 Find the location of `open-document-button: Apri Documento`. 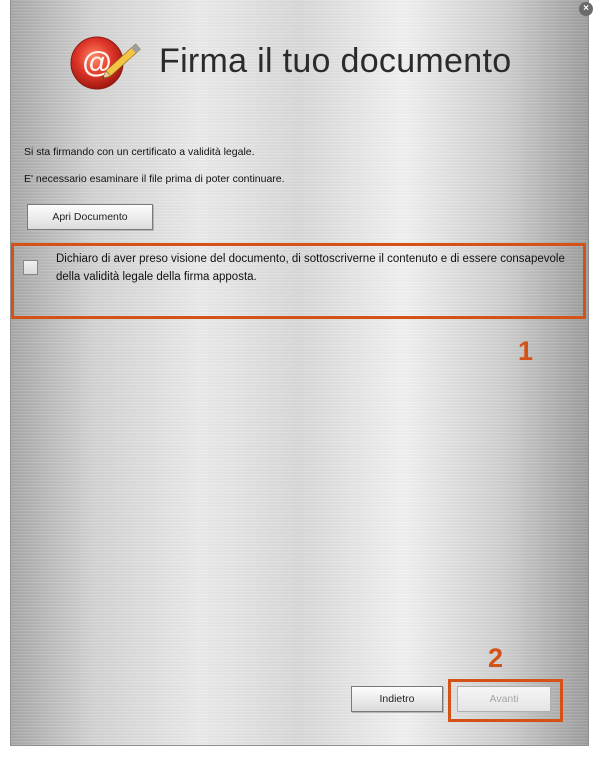

open-document-button: Apri Documento is located at coordinates (90, 217).